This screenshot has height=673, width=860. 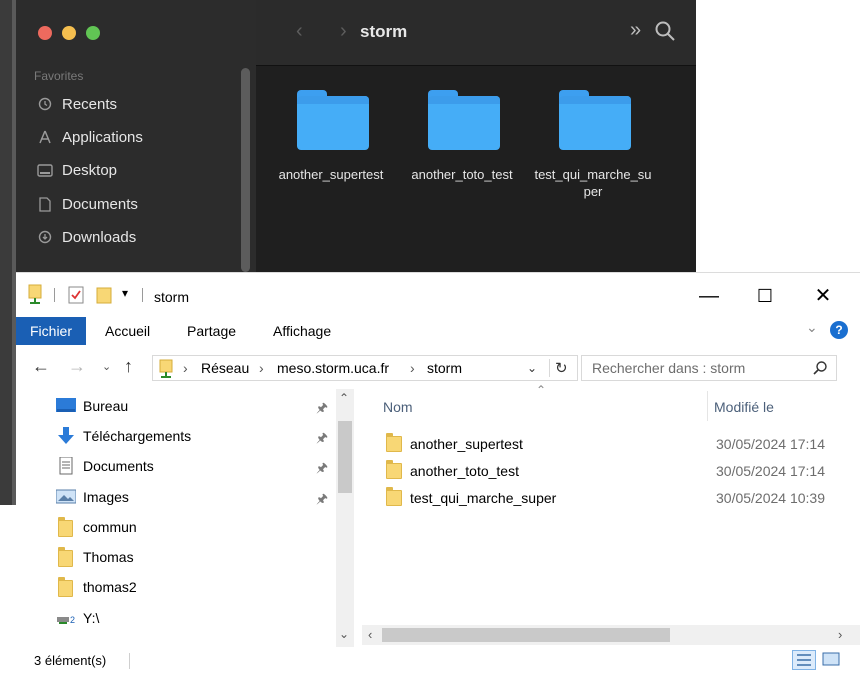 What do you see at coordinates (45, 33) in the screenshot?
I see `close-button` at bounding box center [45, 33].